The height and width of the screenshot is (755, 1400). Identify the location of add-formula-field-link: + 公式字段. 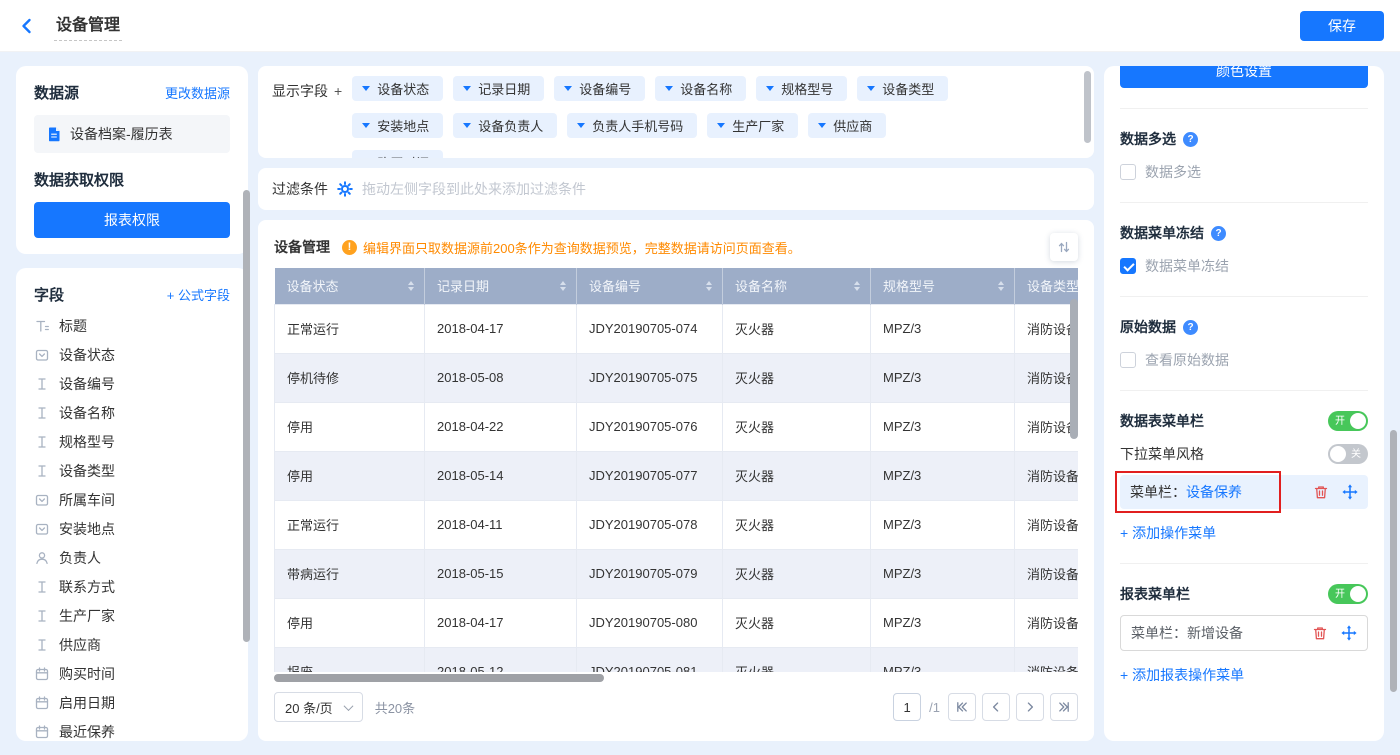
(198, 294).